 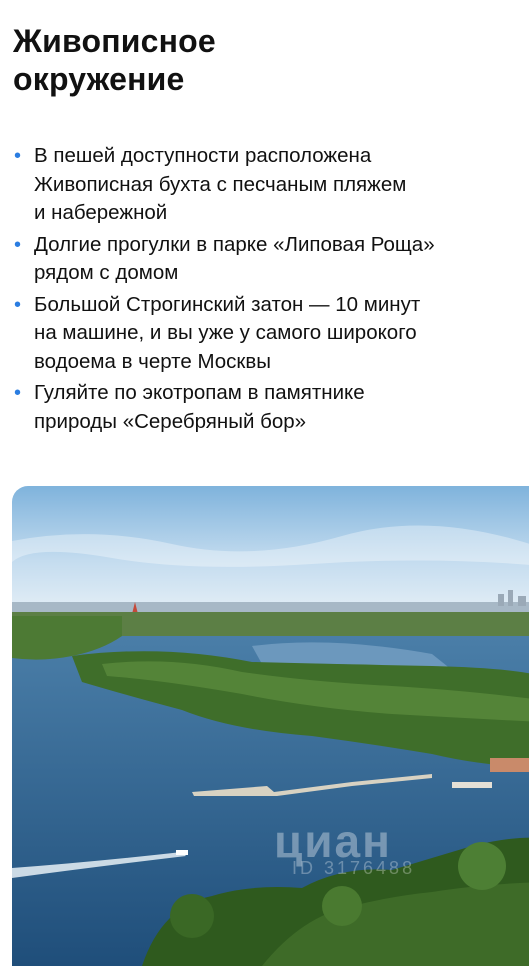 I want to click on feature-text: водоема в черте Москвы, so click(x=152, y=361).